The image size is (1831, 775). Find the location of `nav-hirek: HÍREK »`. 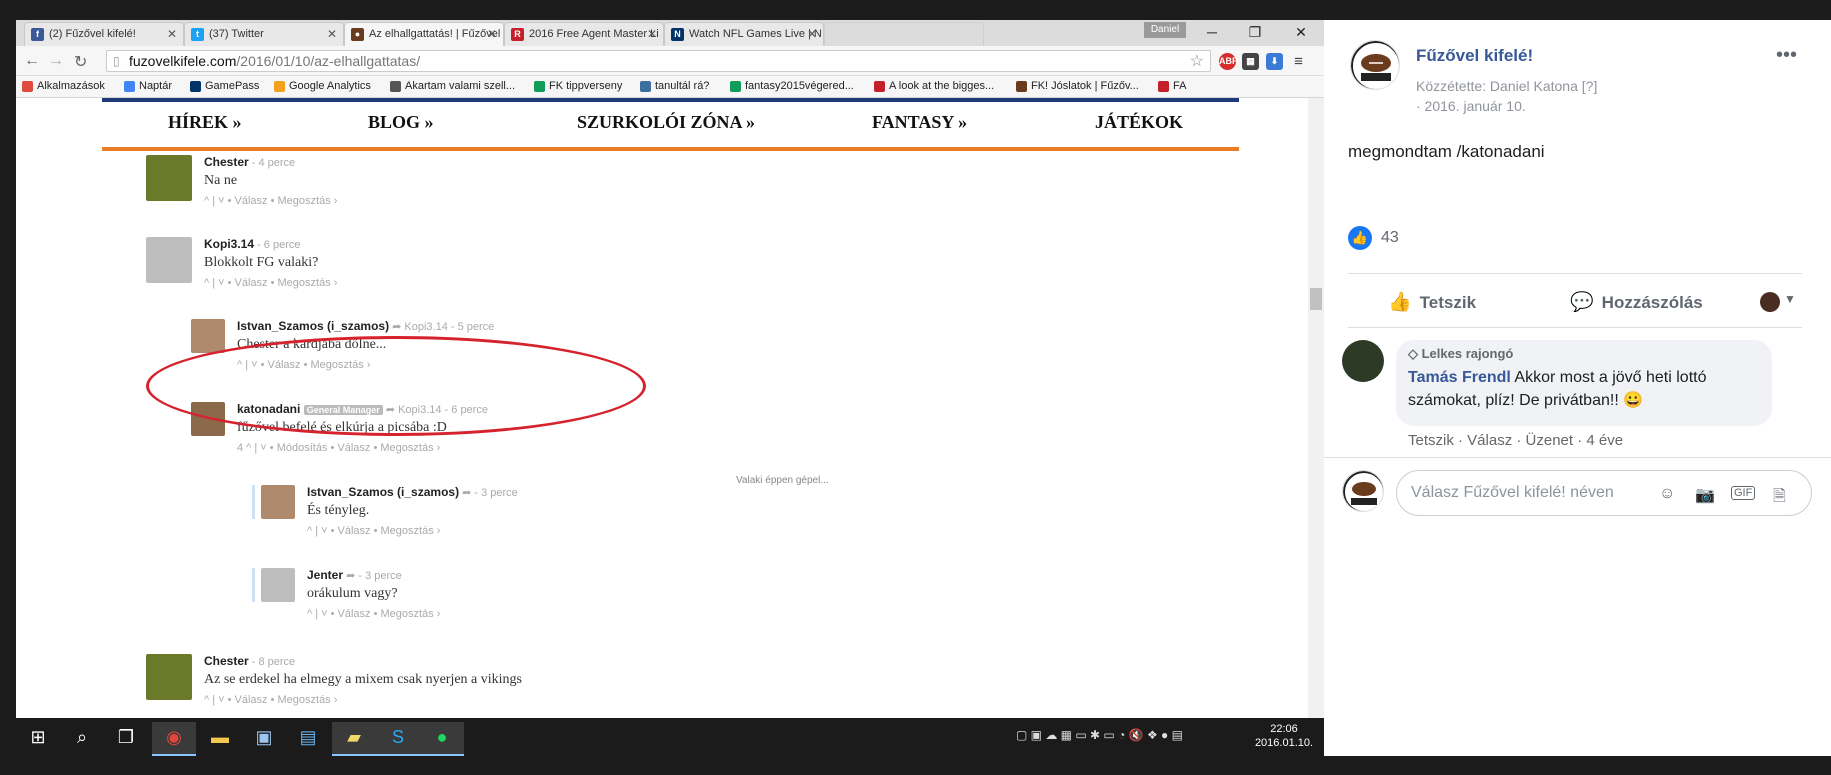

nav-hirek: HÍREK » is located at coordinates (205, 122).